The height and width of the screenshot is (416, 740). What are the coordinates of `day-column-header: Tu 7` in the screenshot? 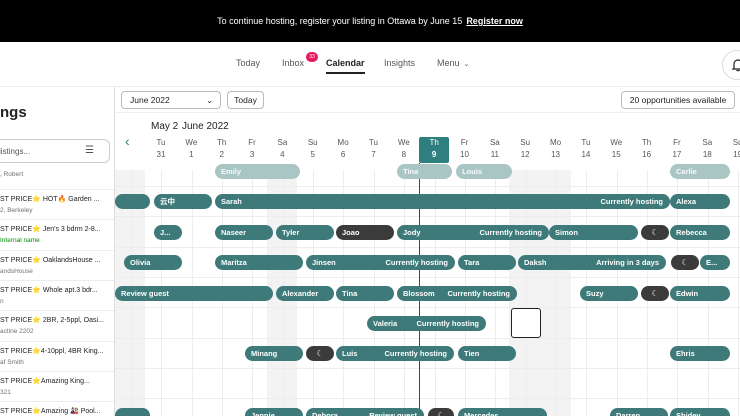 It's located at (373, 150).